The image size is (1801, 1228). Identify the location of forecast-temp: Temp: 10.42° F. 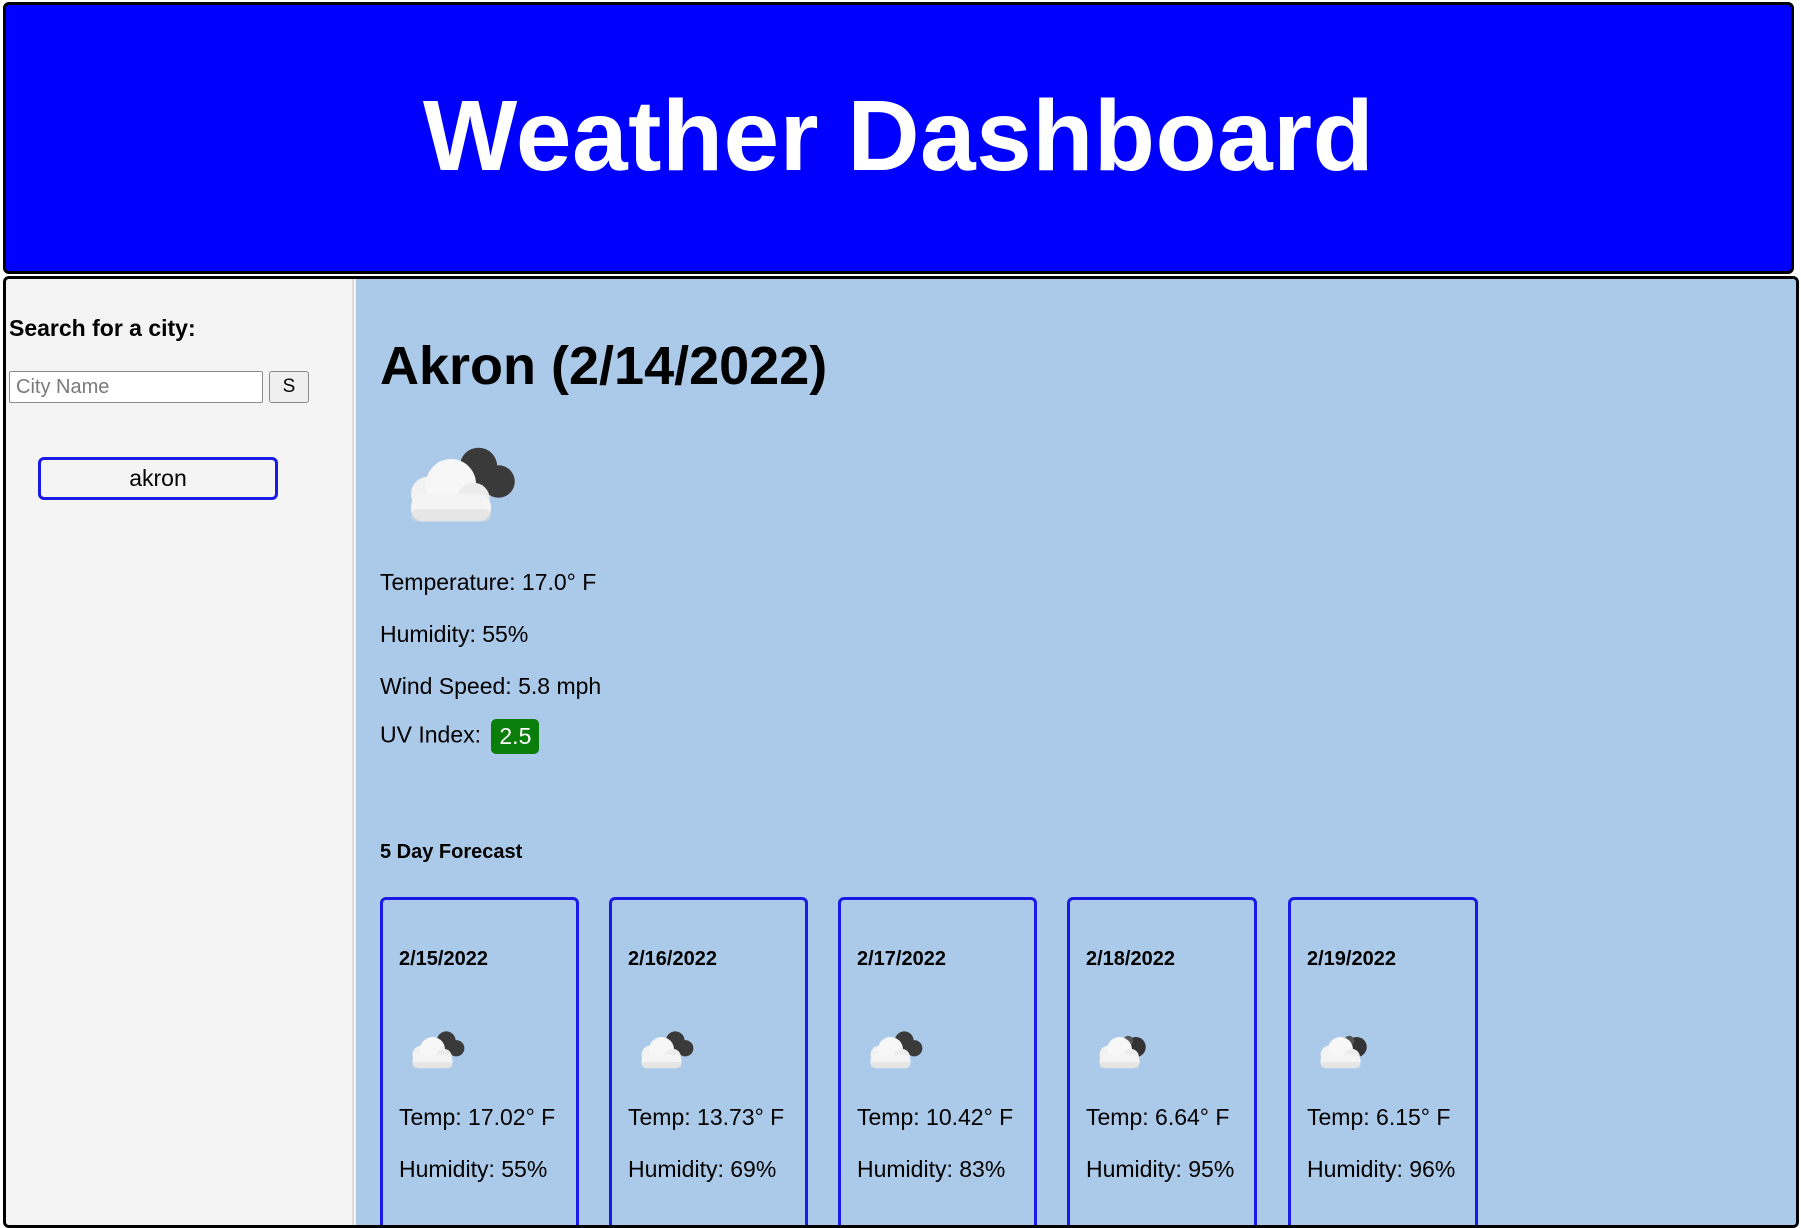
(935, 1117).